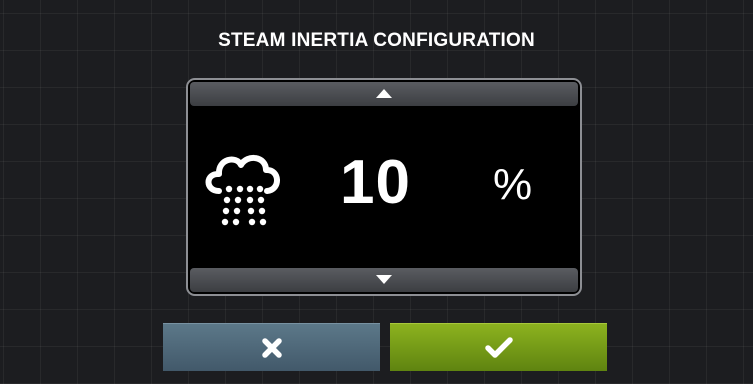  Describe the element at coordinates (376, 40) in the screenshot. I see `page-title: STEAM INERTIA CONFIGURATION` at that location.